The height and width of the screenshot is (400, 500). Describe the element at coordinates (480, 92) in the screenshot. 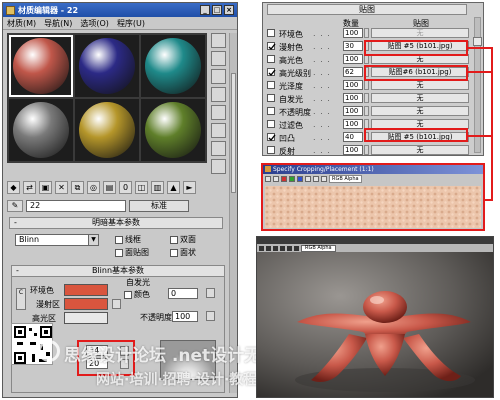

I see `arrow-link-bump` at that location.